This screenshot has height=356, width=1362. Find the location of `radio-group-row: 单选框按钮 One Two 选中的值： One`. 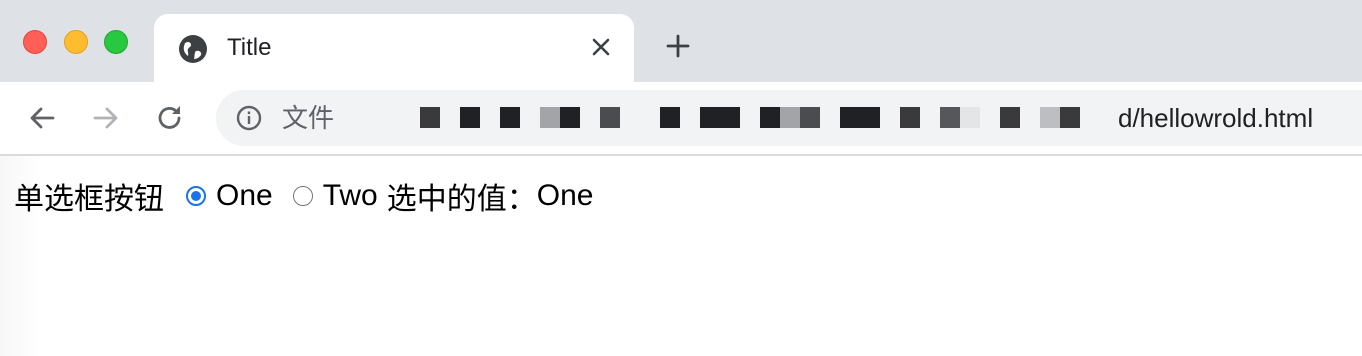

radio-group-row: 单选框按钮 One Two 选中的值： One is located at coordinates (304, 197).